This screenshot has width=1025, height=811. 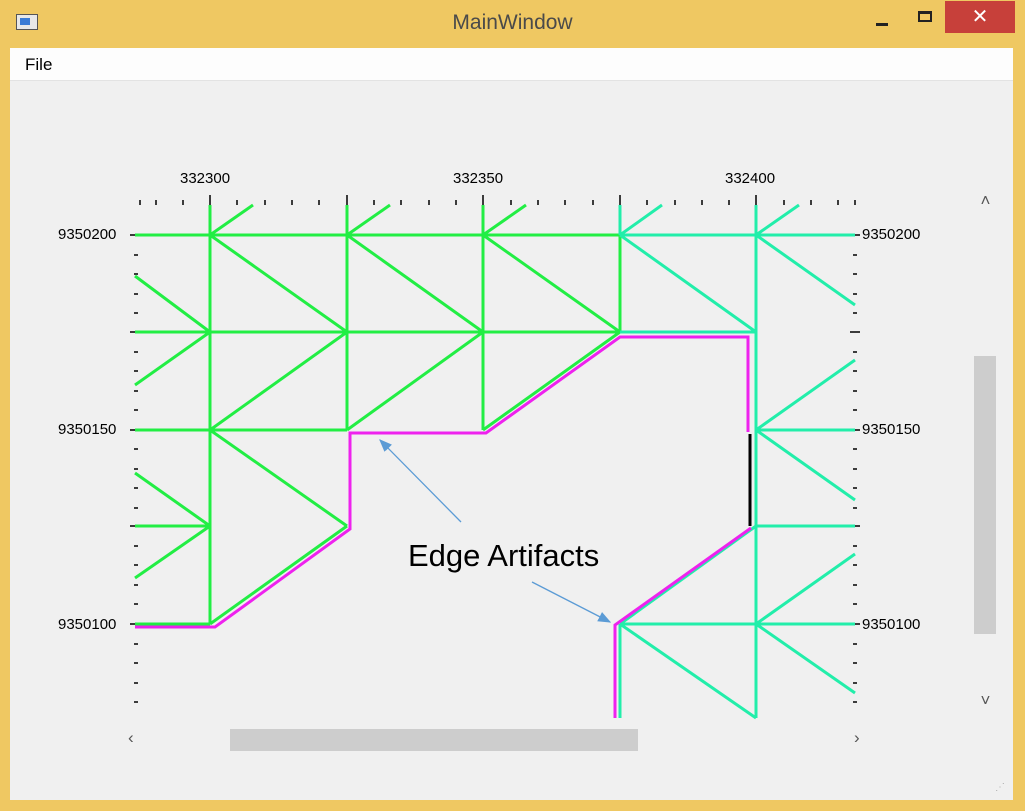 What do you see at coordinates (980, 17) in the screenshot?
I see `close-button: ✕` at bounding box center [980, 17].